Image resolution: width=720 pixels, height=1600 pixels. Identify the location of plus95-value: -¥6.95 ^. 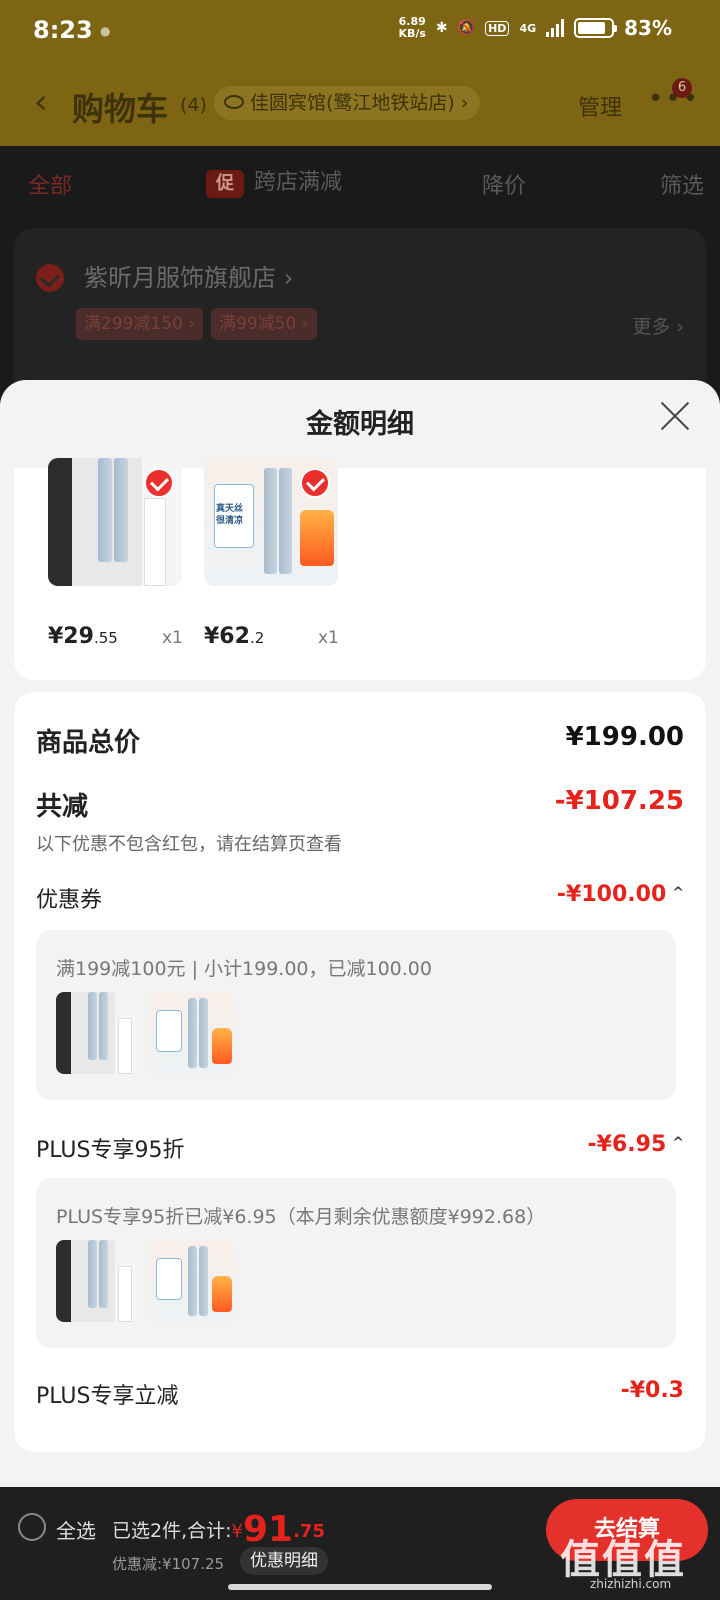
(636, 1144).